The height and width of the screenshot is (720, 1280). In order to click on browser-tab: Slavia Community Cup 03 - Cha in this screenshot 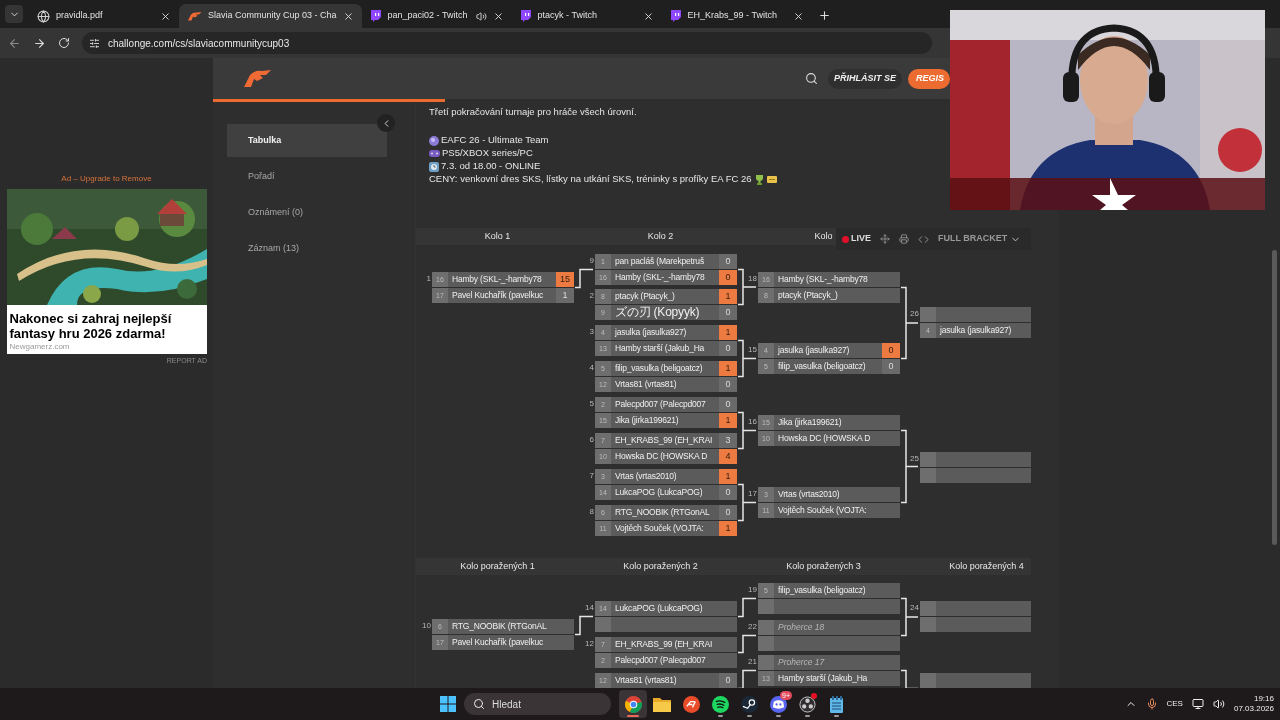, I will do `click(270, 16)`.